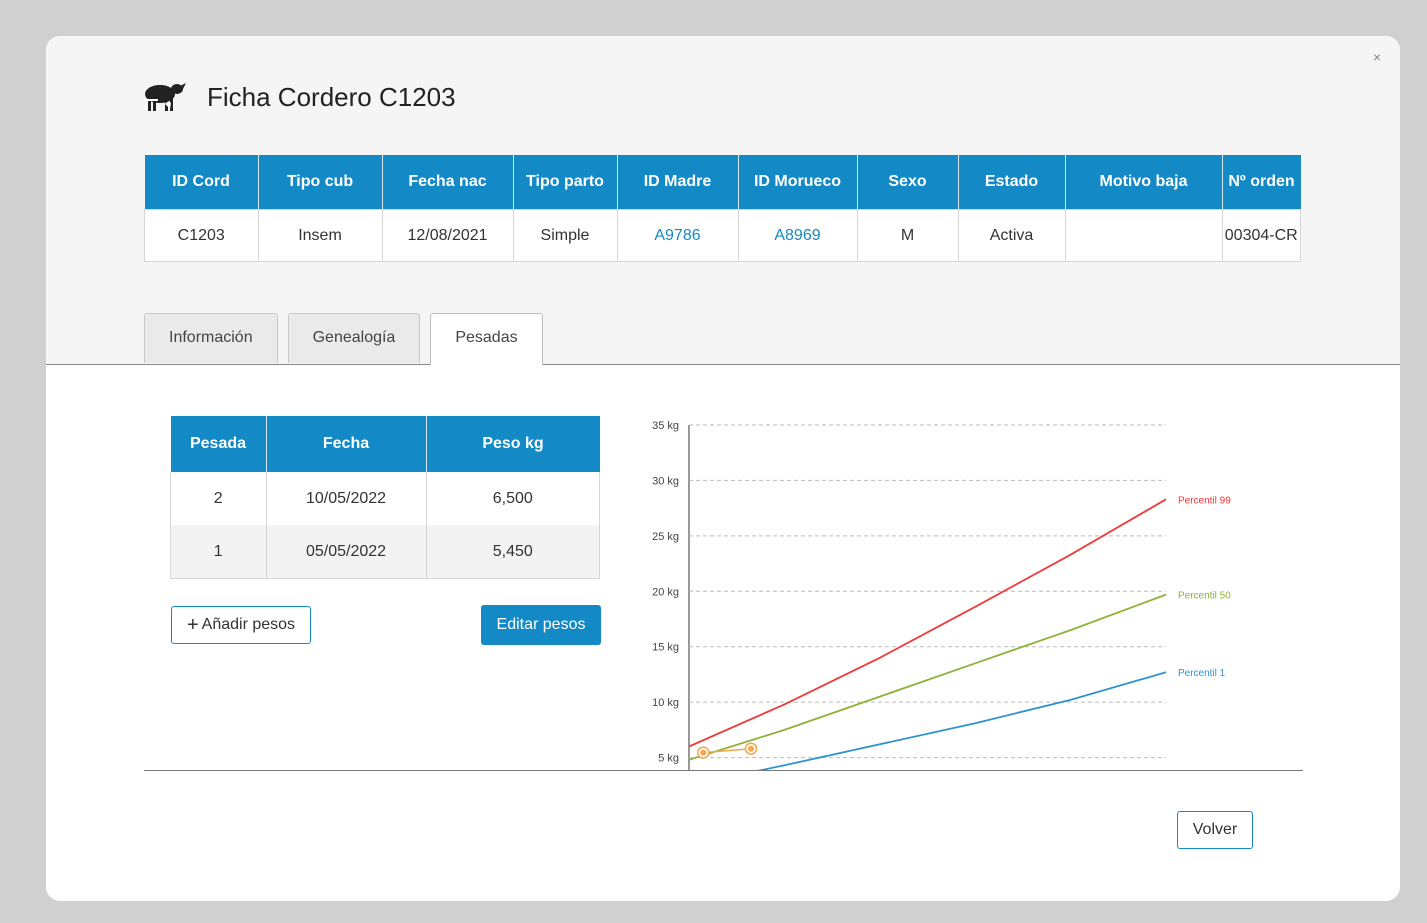 Image resolution: width=1427 pixels, height=923 pixels. What do you see at coordinates (512, 552) in the screenshot?
I see `cell-peso: 5,450` at bounding box center [512, 552].